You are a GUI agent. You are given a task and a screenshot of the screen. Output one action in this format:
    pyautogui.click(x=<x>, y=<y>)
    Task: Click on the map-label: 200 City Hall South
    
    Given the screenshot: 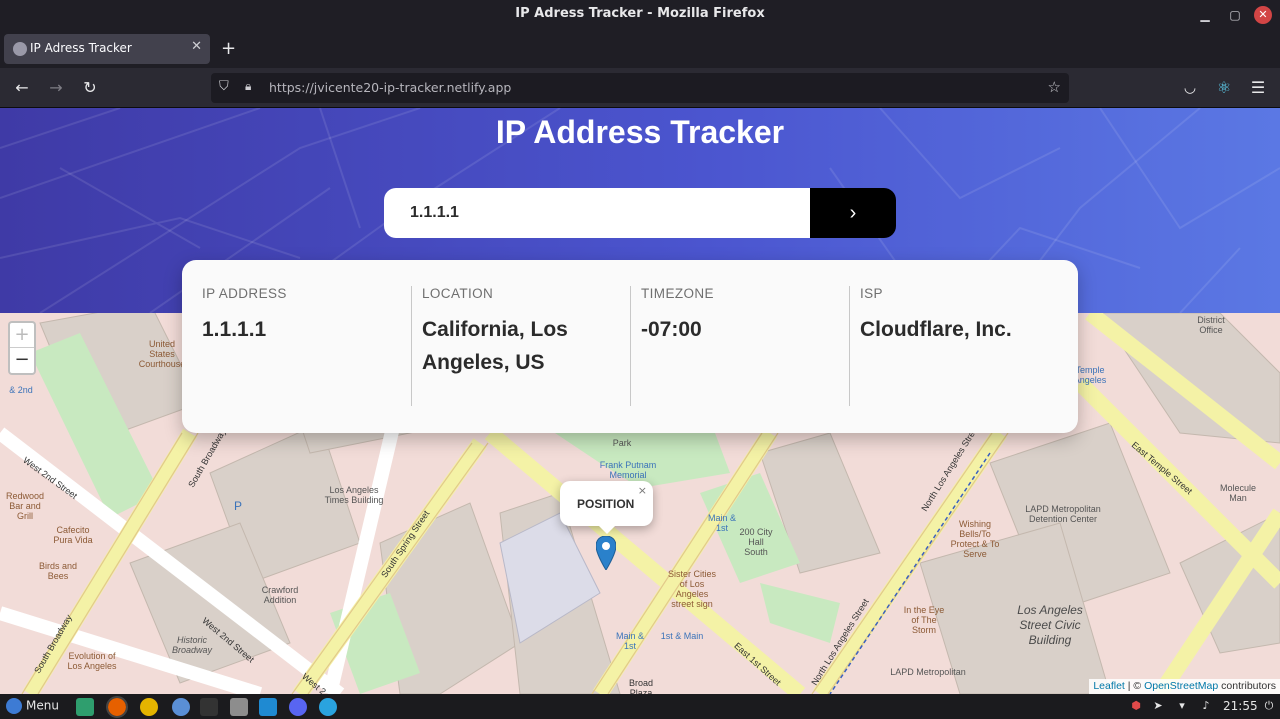 What is the action you would take?
    pyautogui.click(x=756, y=542)
    